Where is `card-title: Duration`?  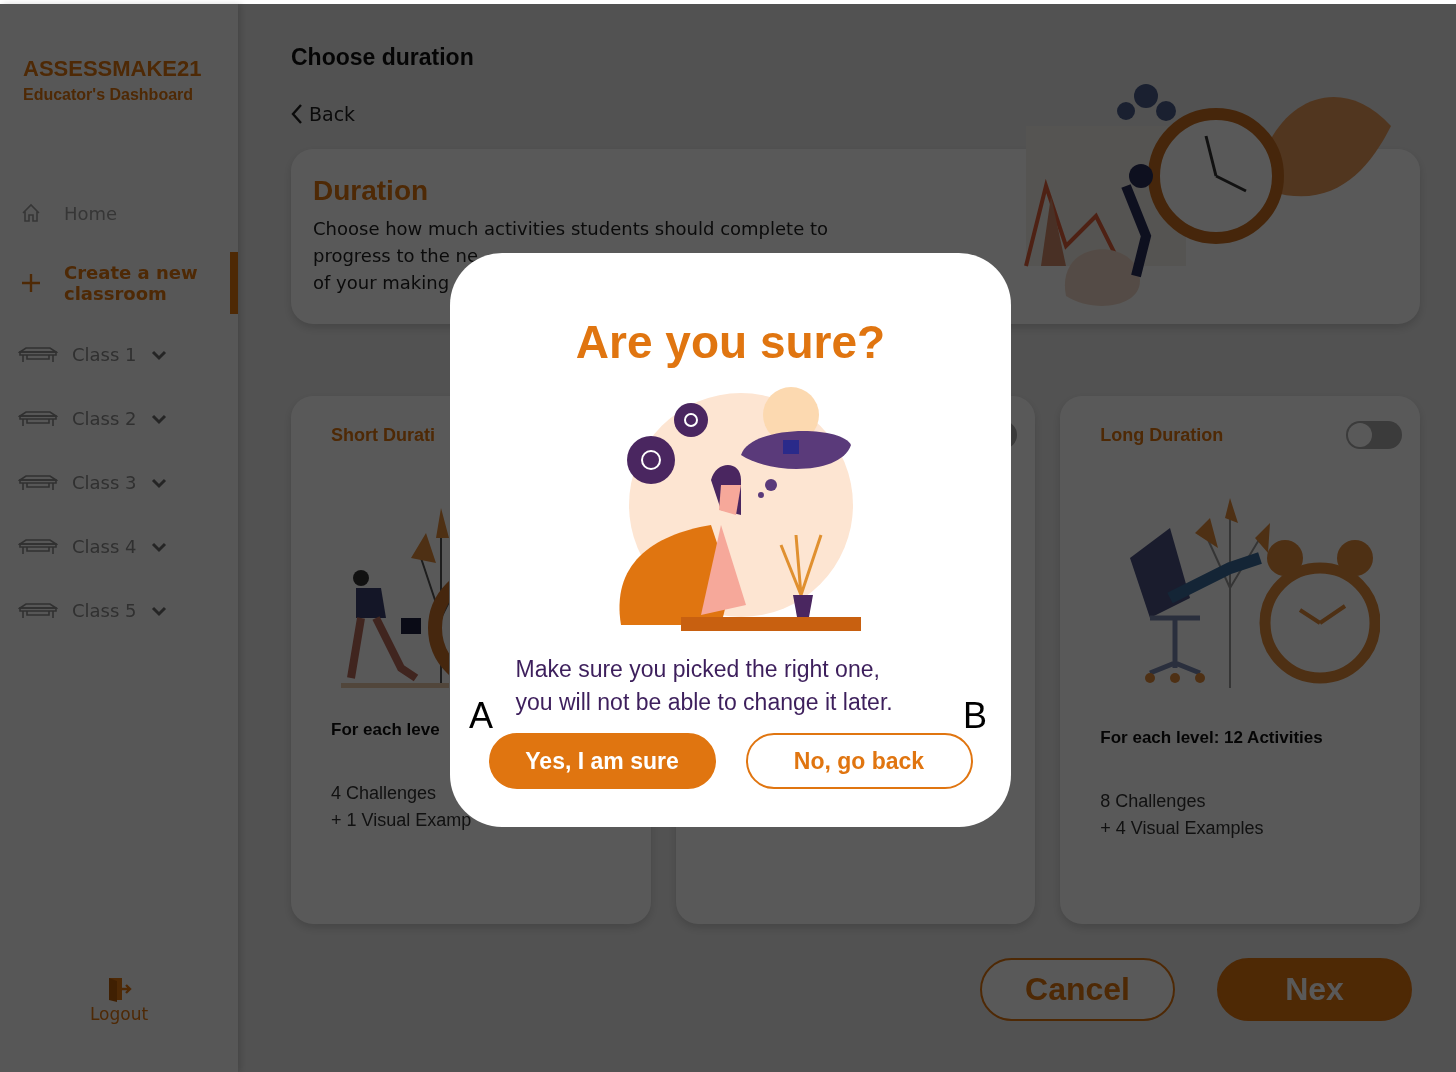 card-title: Duration is located at coordinates (371, 191).